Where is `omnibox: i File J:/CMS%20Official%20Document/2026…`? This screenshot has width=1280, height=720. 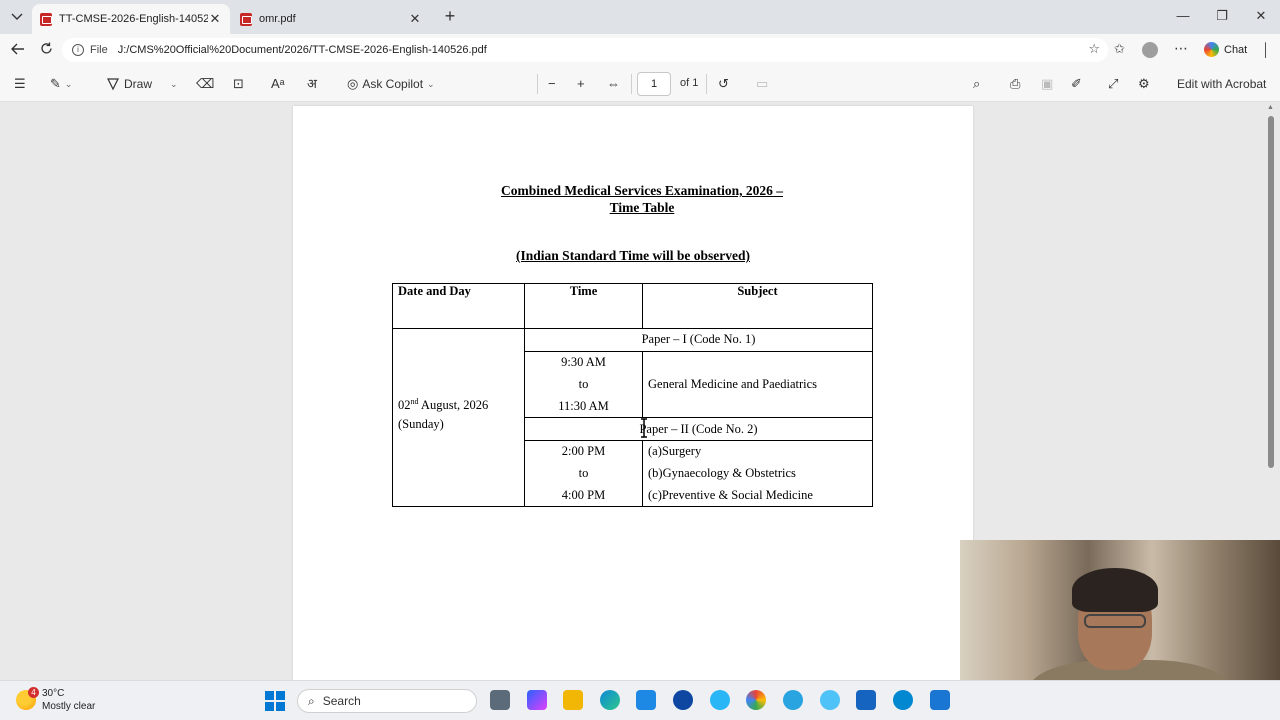 omnibox: i File J:/CMS%20Official%20Document/2026… is located at coordinates (585, 50).